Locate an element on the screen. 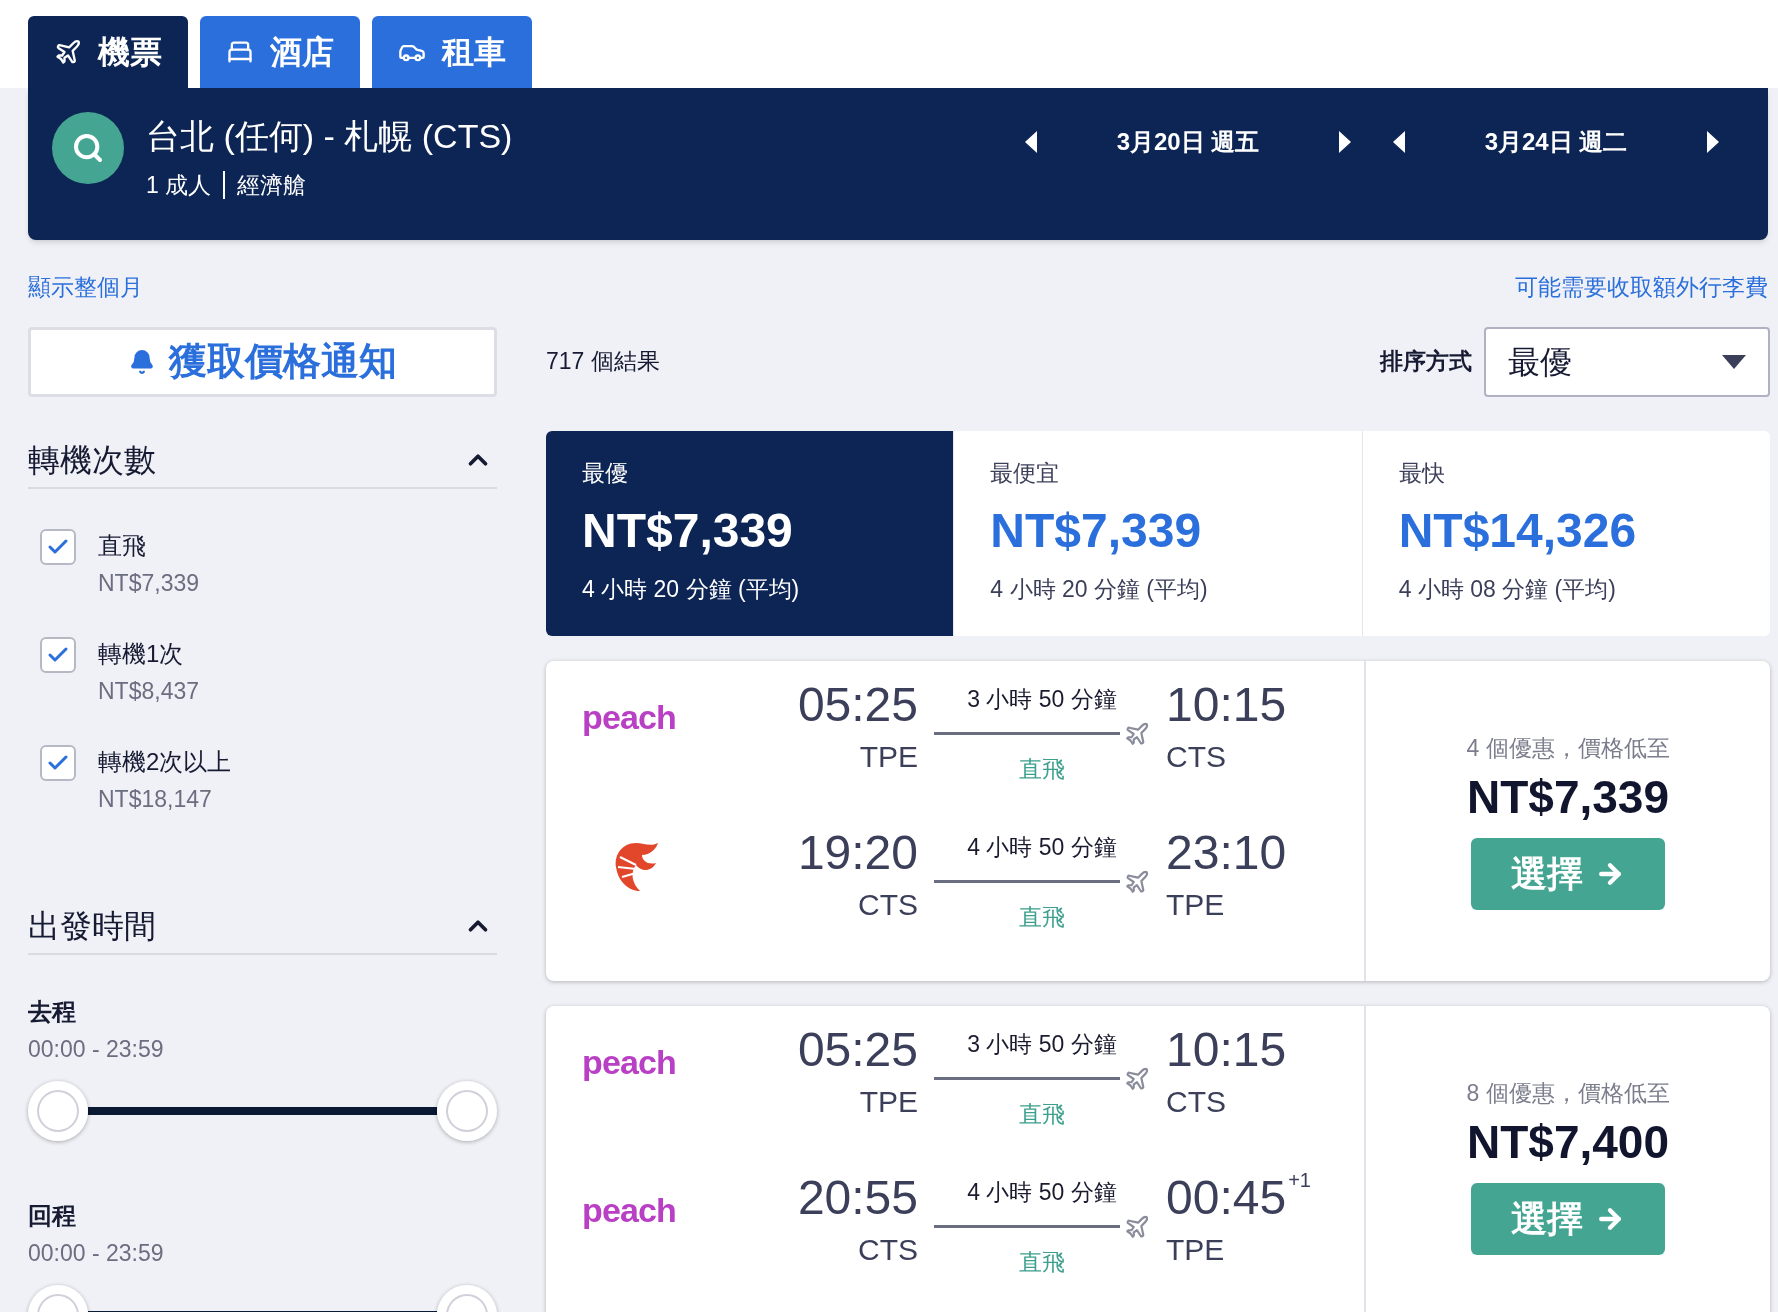 The image size is (1778, 1312). lowest-price: NT$7,339 is located at coordinates (1568, 797).